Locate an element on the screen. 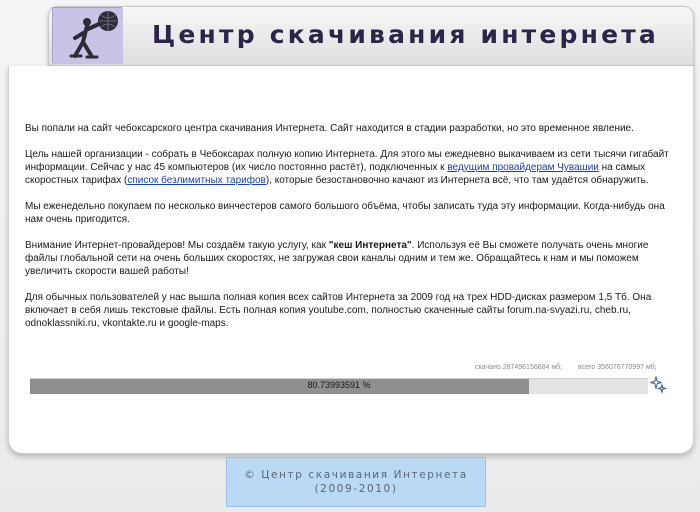 This screenshot has width=700, height=512. total-stat: всего 356076770997 мб; is located at coordinates (617, 367).